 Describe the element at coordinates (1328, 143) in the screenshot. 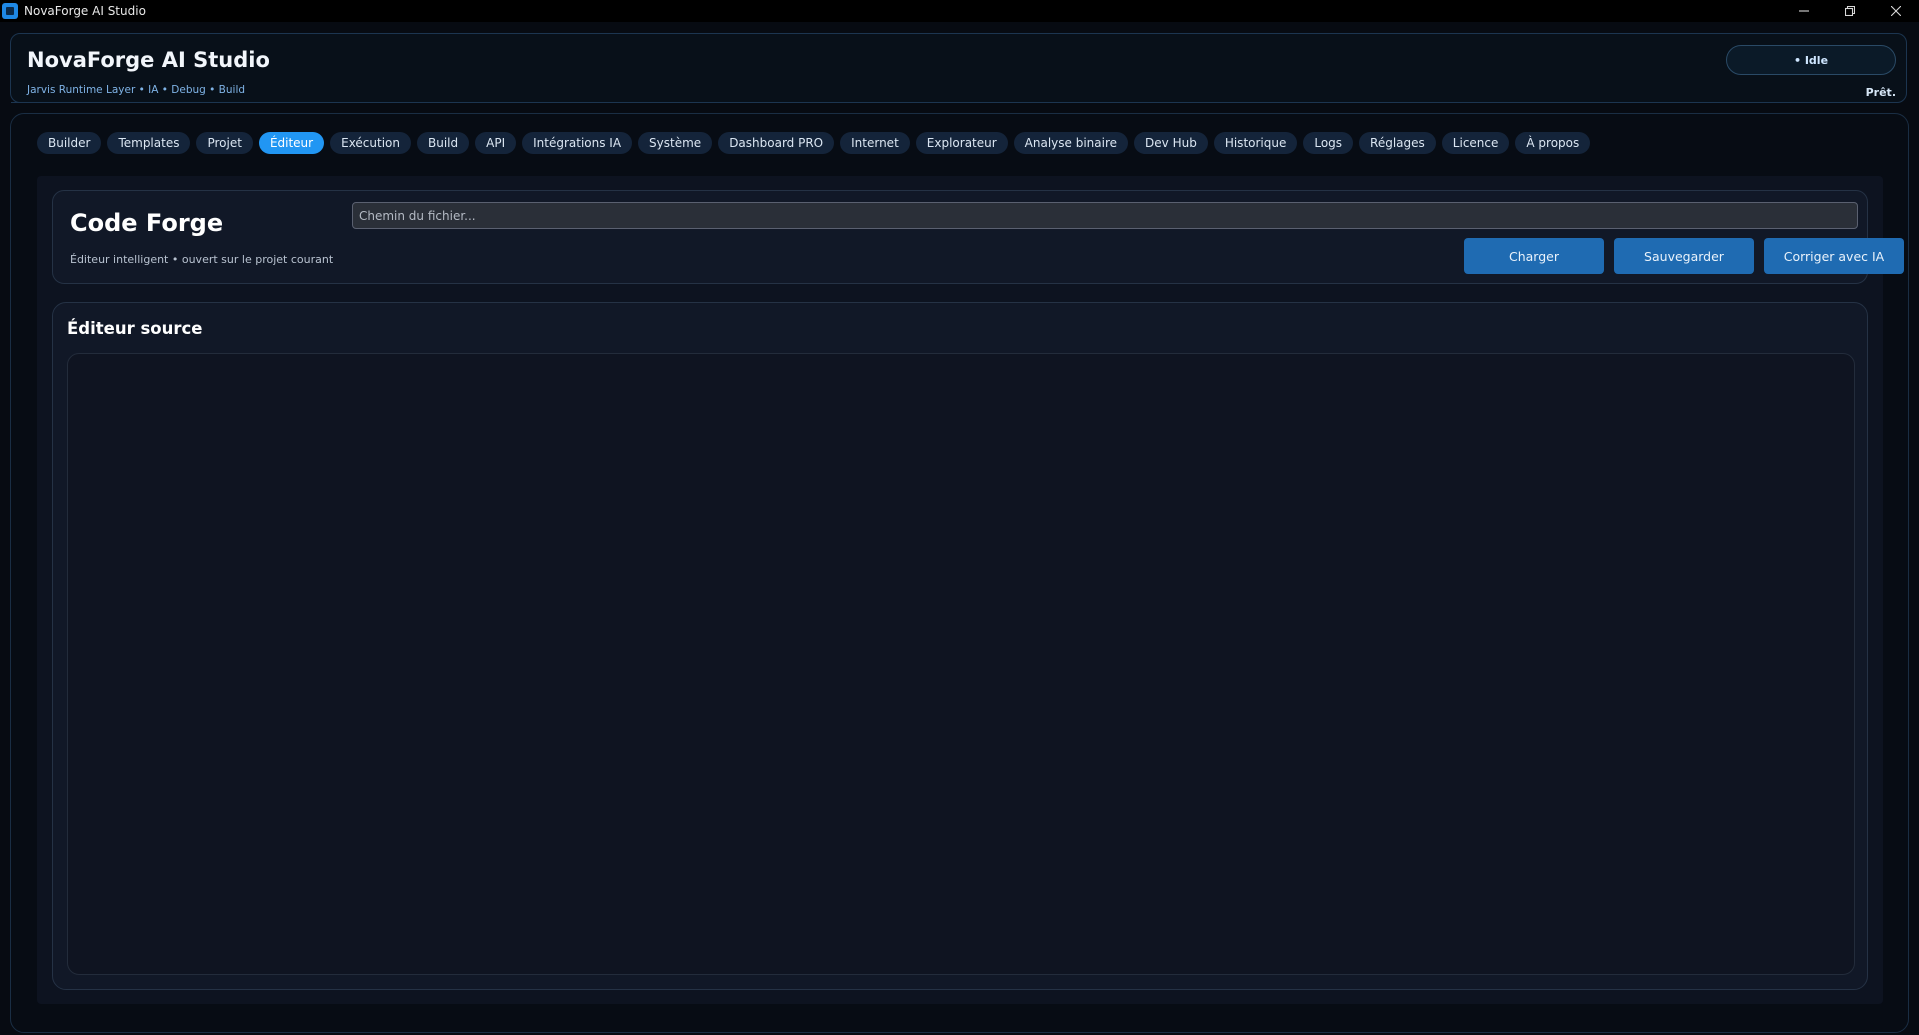

I see `tab-logs: Logs` at that location.